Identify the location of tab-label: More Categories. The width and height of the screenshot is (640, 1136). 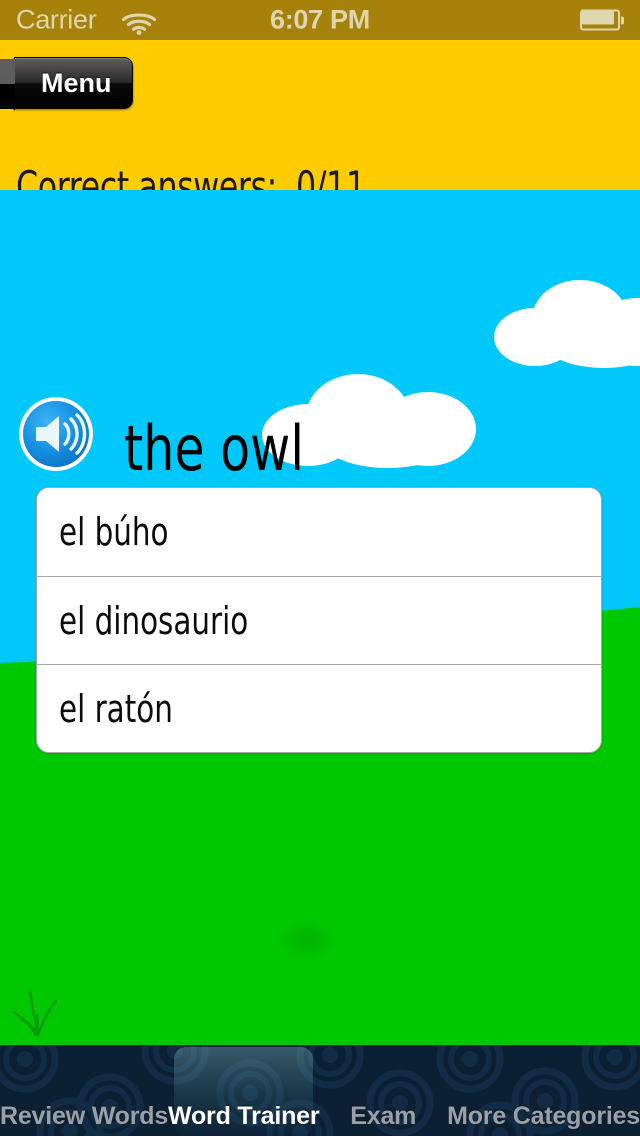
(543, 1116).